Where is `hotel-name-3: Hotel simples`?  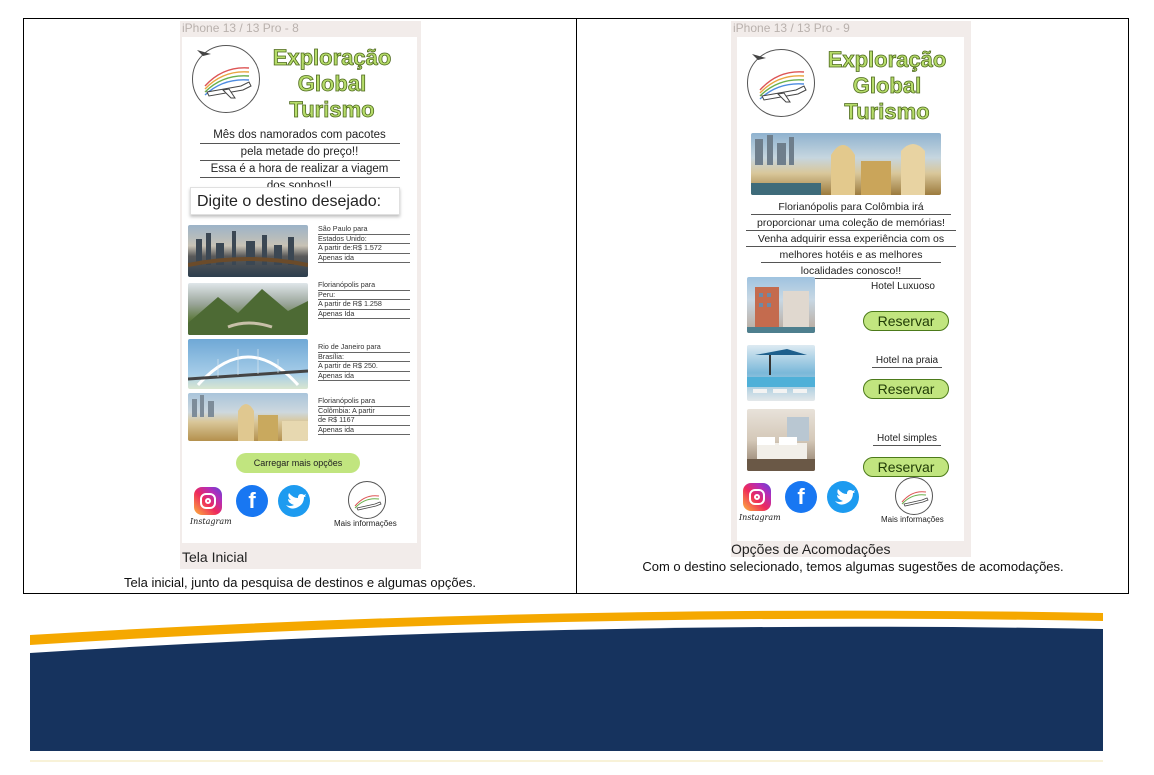
hotel-name-3: Hotel simples is located at coordinates (907, 439).